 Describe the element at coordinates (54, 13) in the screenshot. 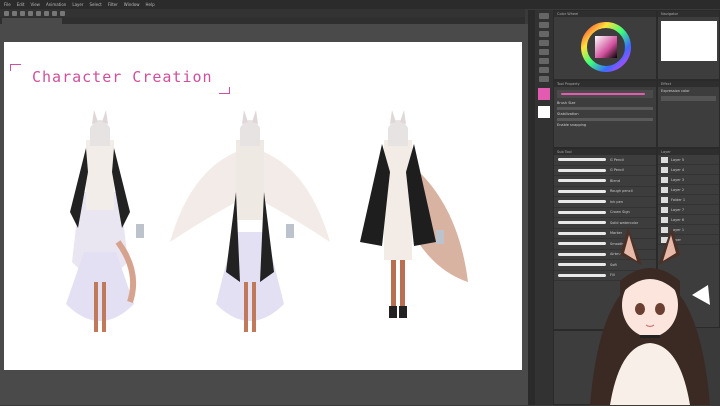

I see `transform-icon` at that location.